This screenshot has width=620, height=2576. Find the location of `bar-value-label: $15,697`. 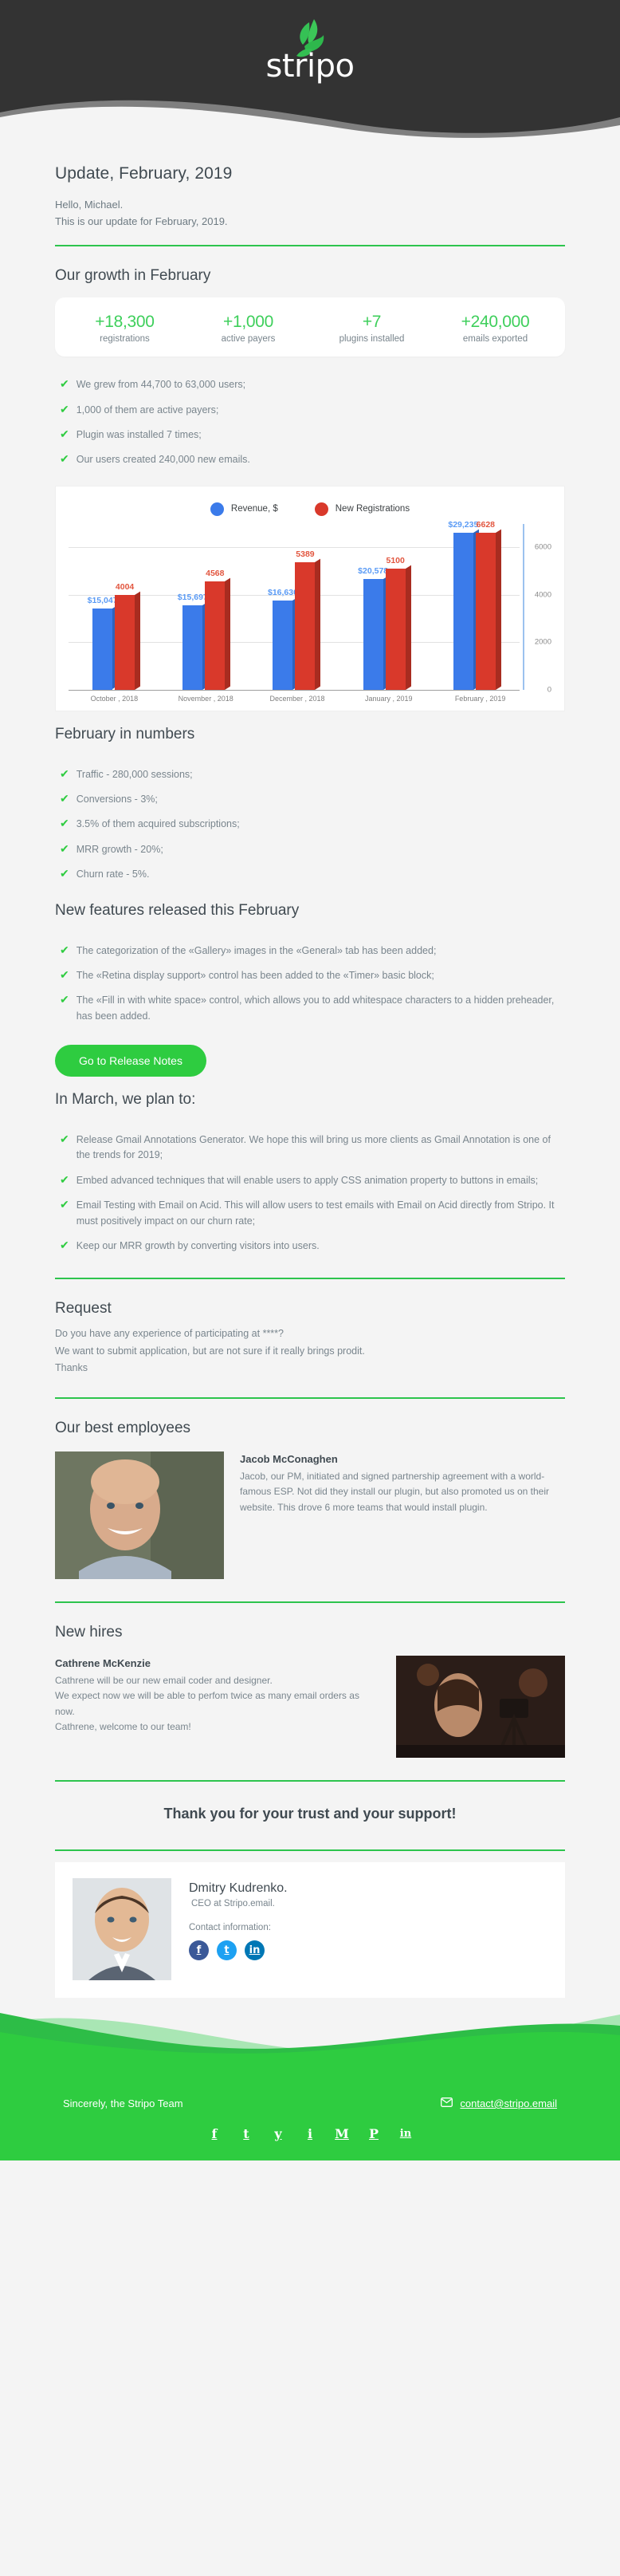

bar-value-label: $15,697 is located at coordinates (192, 597).